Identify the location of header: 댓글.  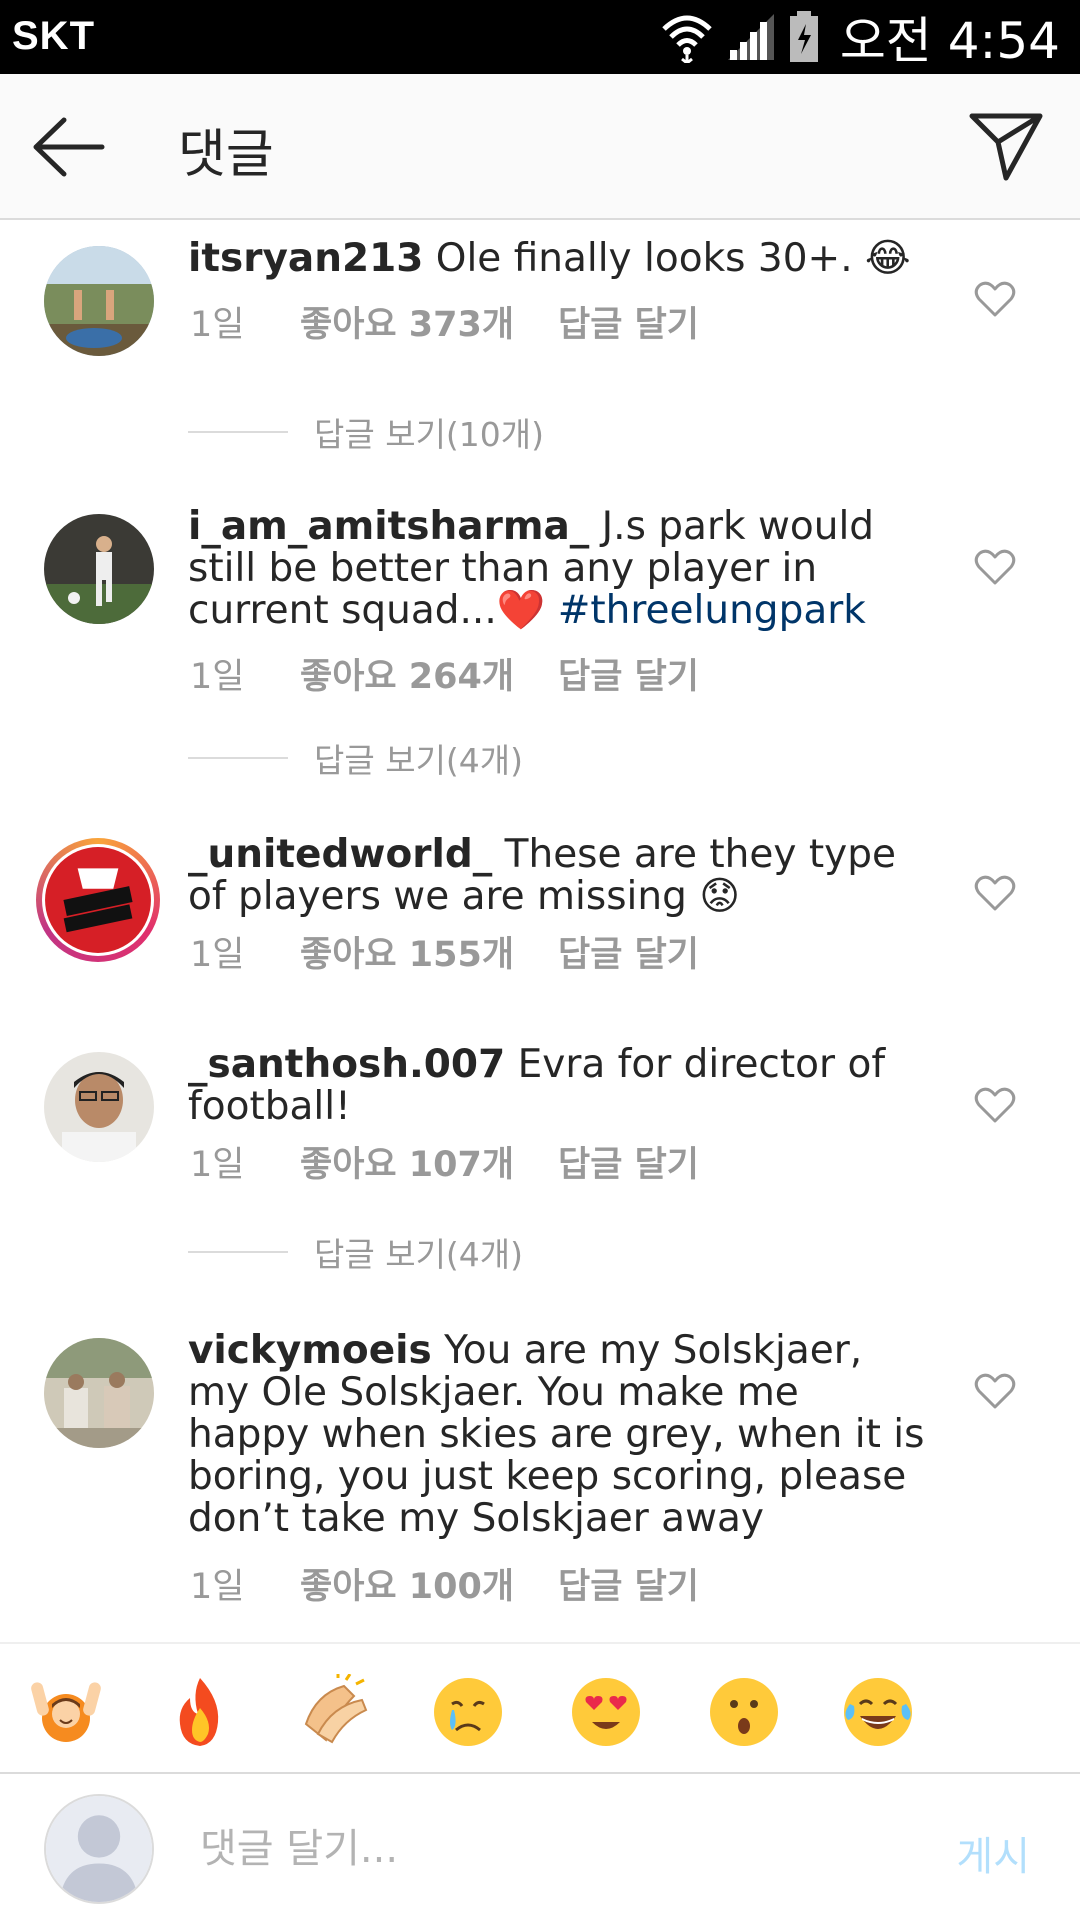
(540, 147).